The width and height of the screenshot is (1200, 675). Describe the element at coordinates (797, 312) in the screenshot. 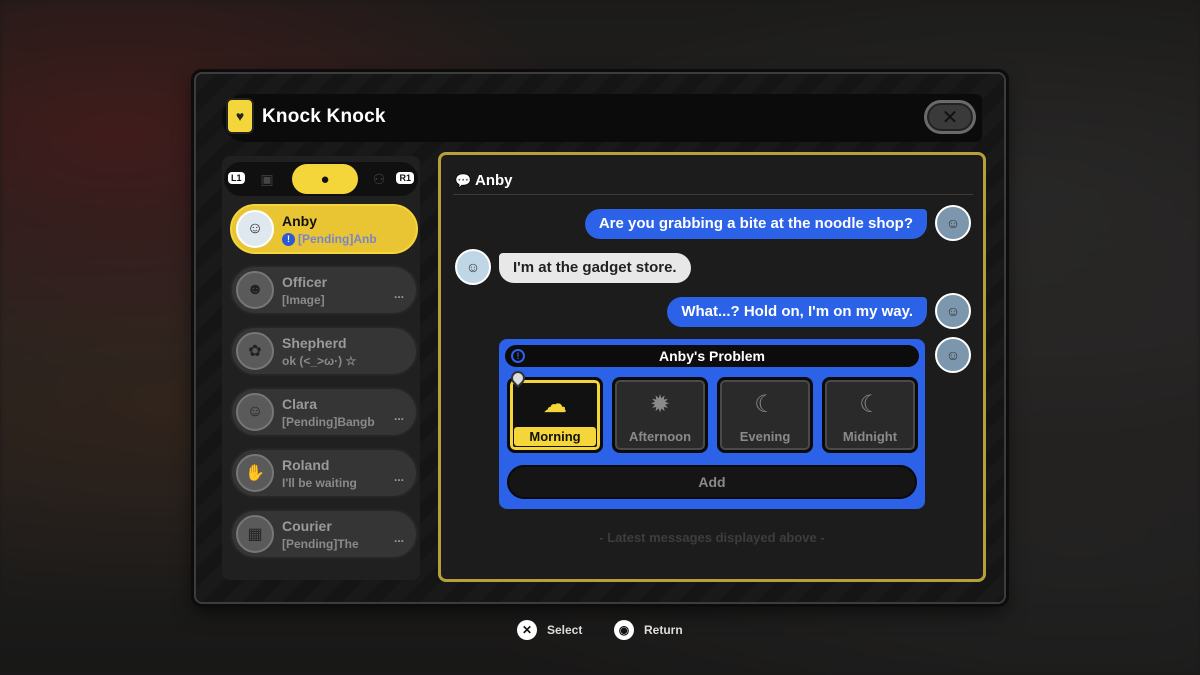

I see `message-outgoing: What...? Hold on, I'm on my way.` at that location.